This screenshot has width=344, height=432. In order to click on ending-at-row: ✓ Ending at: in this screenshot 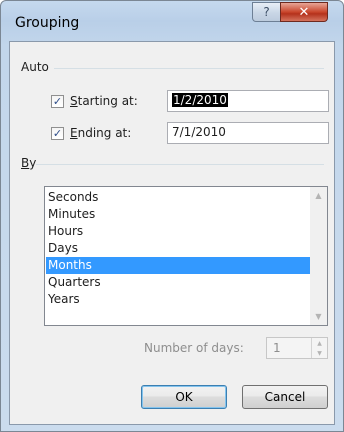, I will do `click(91, 133)`.